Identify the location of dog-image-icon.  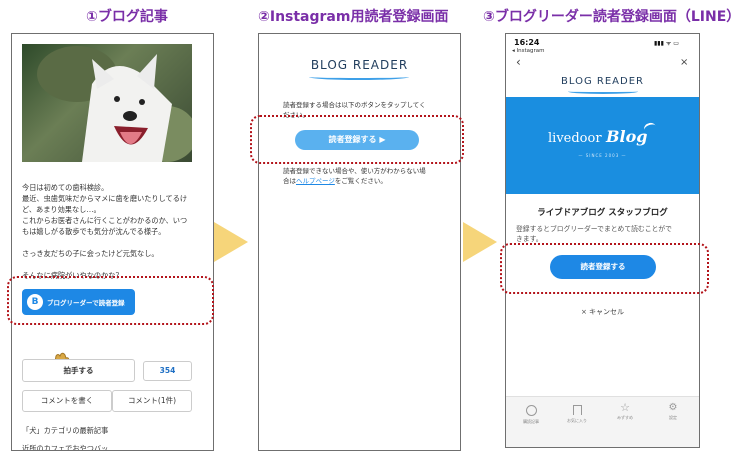
(114, 104).